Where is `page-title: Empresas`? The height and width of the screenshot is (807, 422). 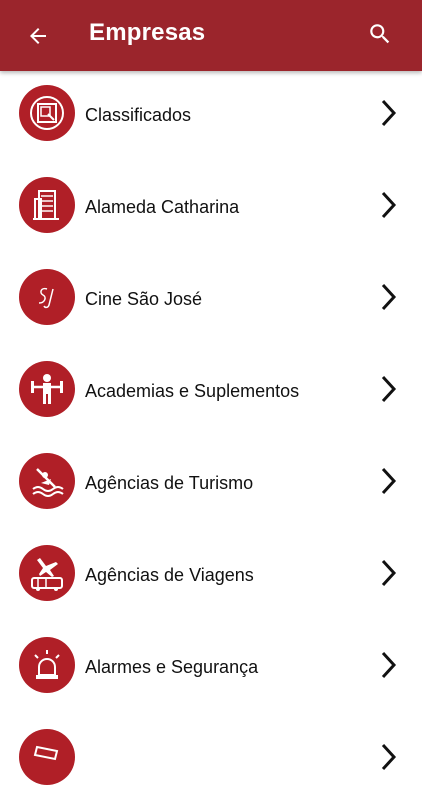
page-title: Empresas is located at coordinates (147, 32).